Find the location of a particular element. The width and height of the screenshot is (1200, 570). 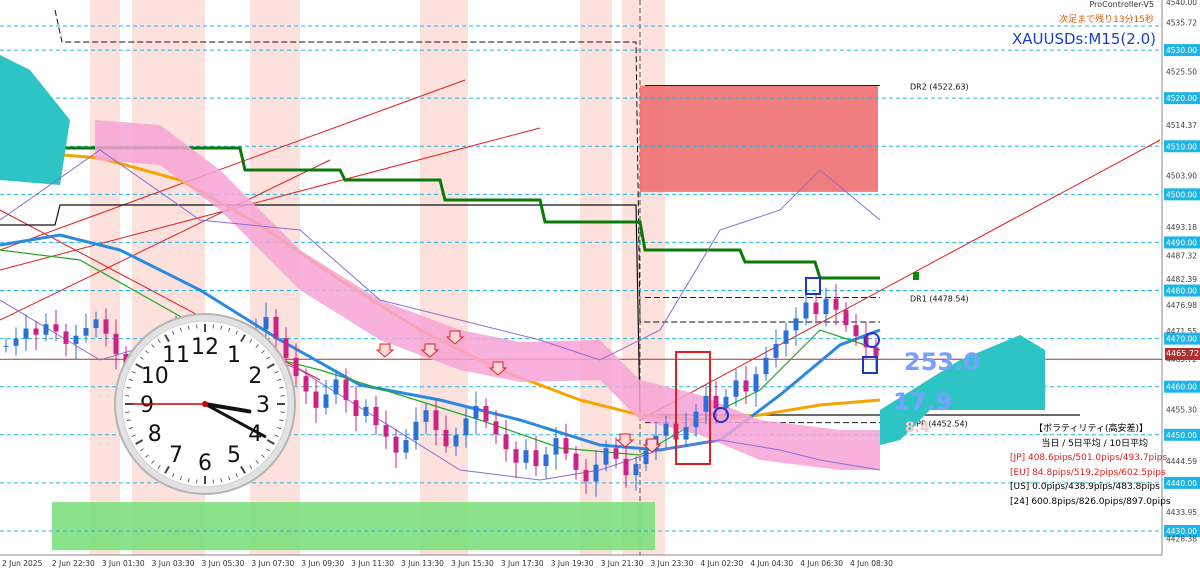

y-tick-label: 4450.00 is located at coordinates (1181, 435).